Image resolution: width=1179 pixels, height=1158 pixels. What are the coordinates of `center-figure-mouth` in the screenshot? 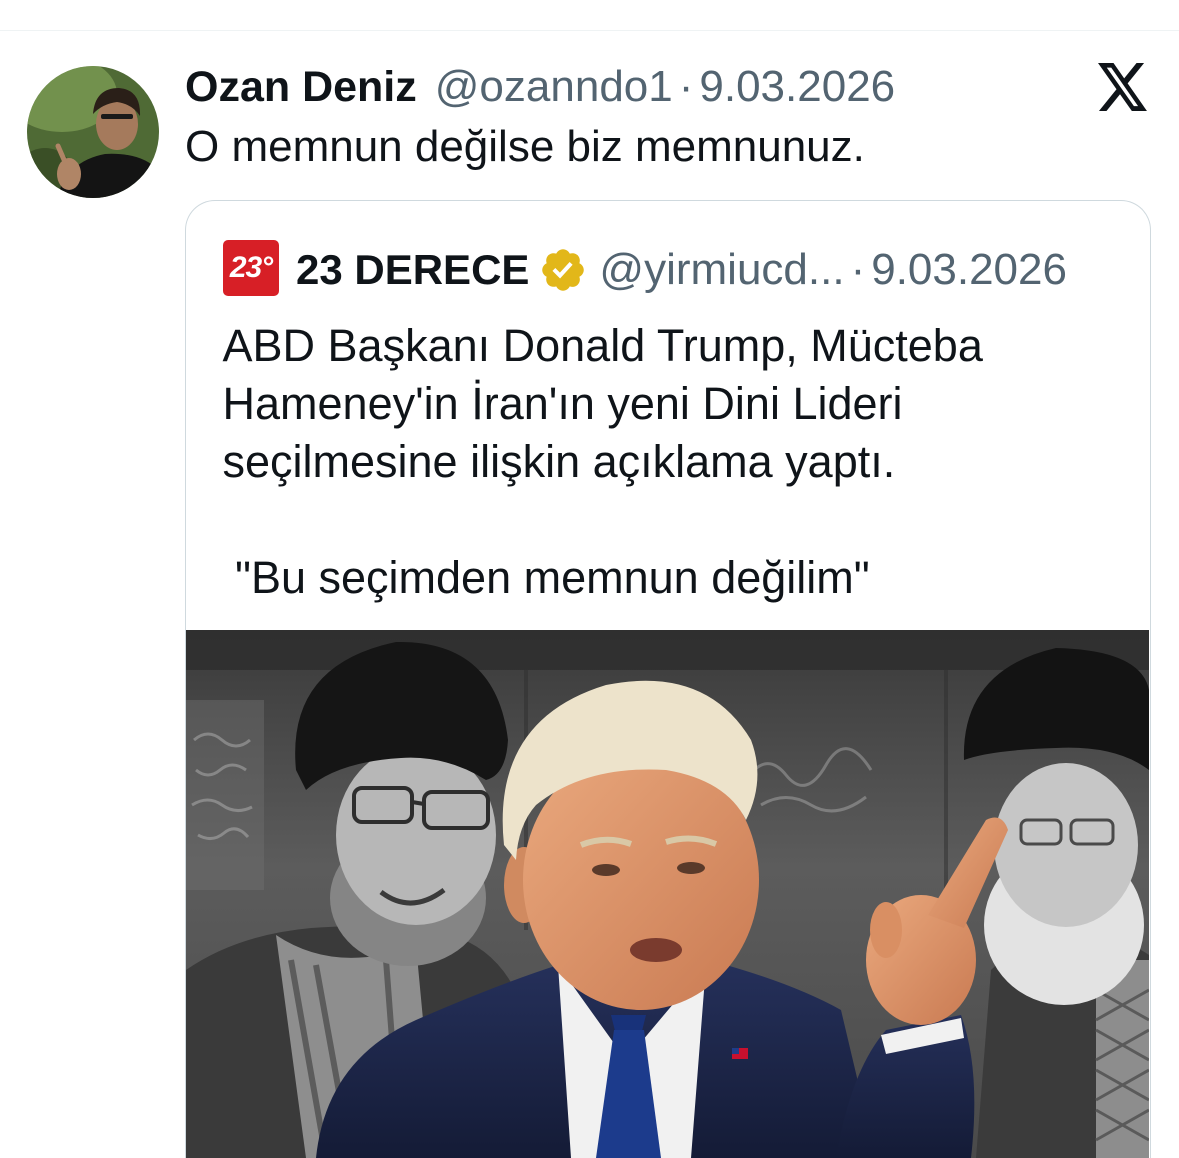 It's located at (656, 949).